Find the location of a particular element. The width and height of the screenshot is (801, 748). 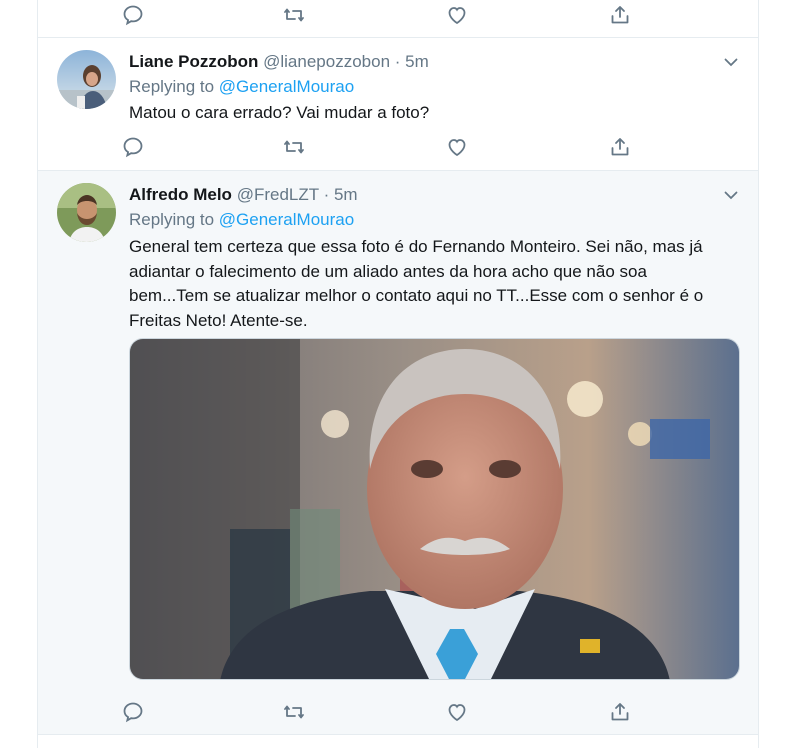

author-name: Liane Pozzobon is located at coordinates (193, 61).